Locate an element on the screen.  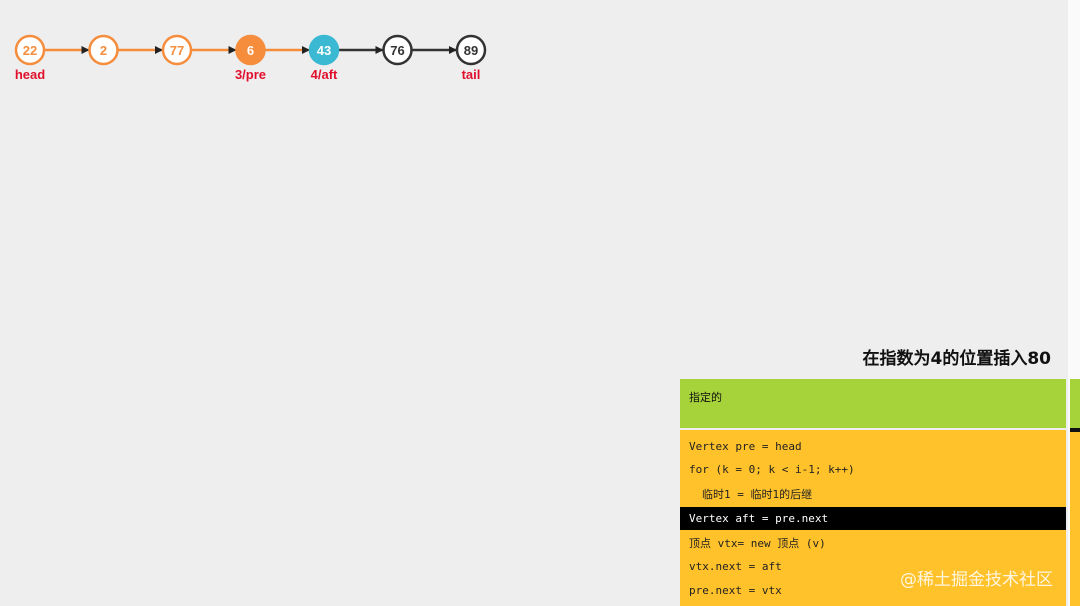
list-node-5: 43 4/aft is located at coordinates (324, 58).